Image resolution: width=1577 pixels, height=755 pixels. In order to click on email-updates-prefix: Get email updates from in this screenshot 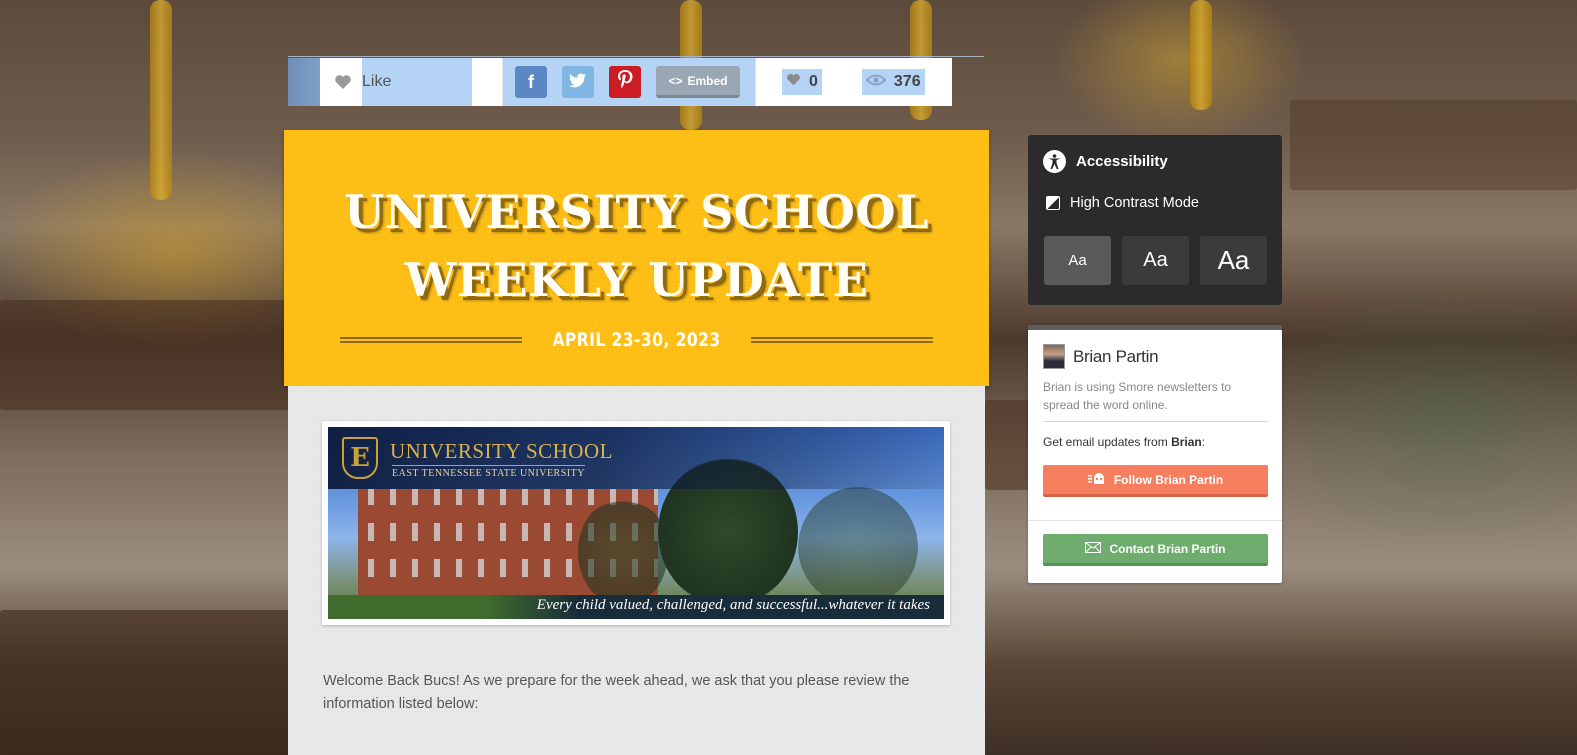, I will do `click(1107, 442)`.